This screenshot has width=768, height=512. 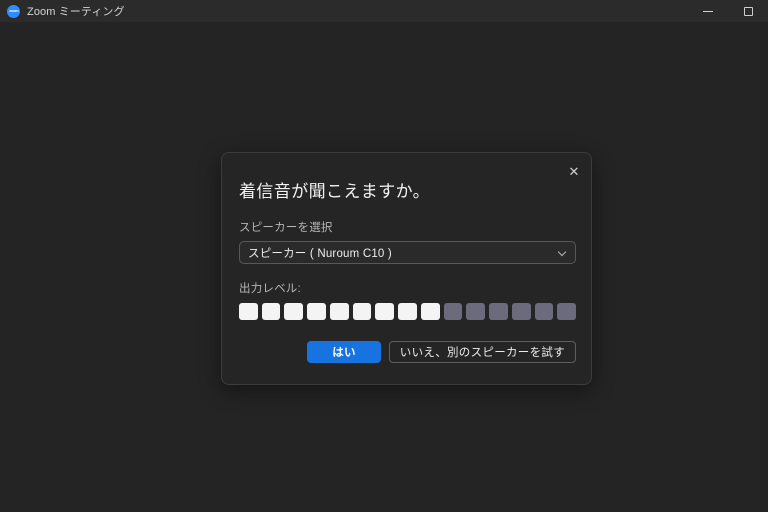 I want to click on dialog-button-row: はい いいえ、別のスピーカーを試す, so click(x=407, y=352).